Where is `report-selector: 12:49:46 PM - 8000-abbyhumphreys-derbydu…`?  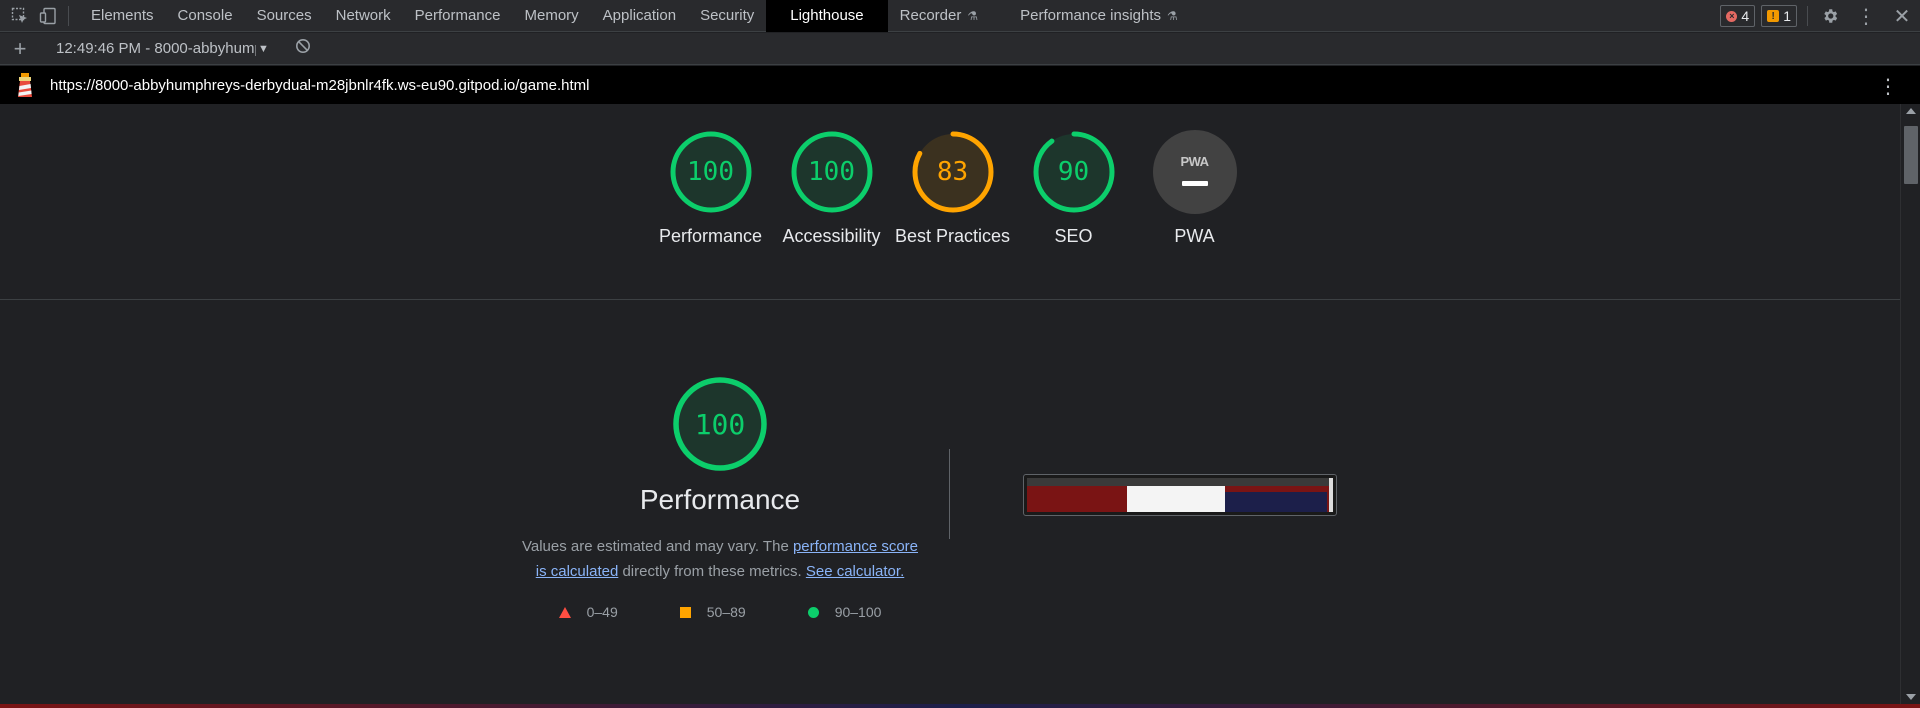 report-selector: 12:49:46 PM - 8000-abbyhumphreys-derbydu… is located at coordinates (162, 48).